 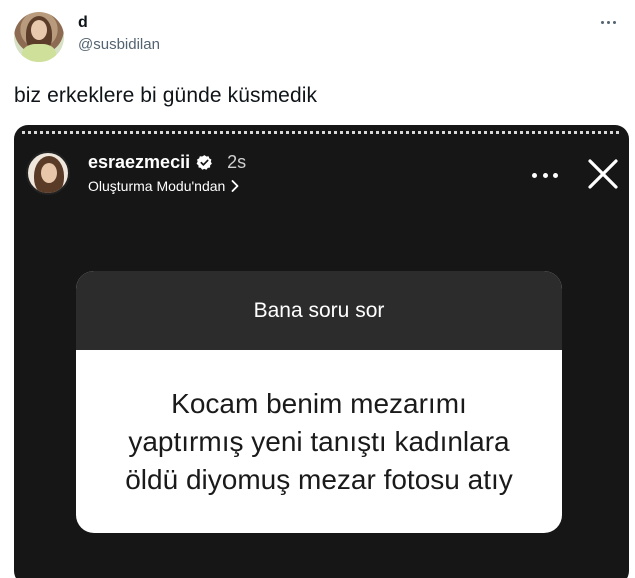 I want to click on chevron-right-icon, so click(x=235, y=186).